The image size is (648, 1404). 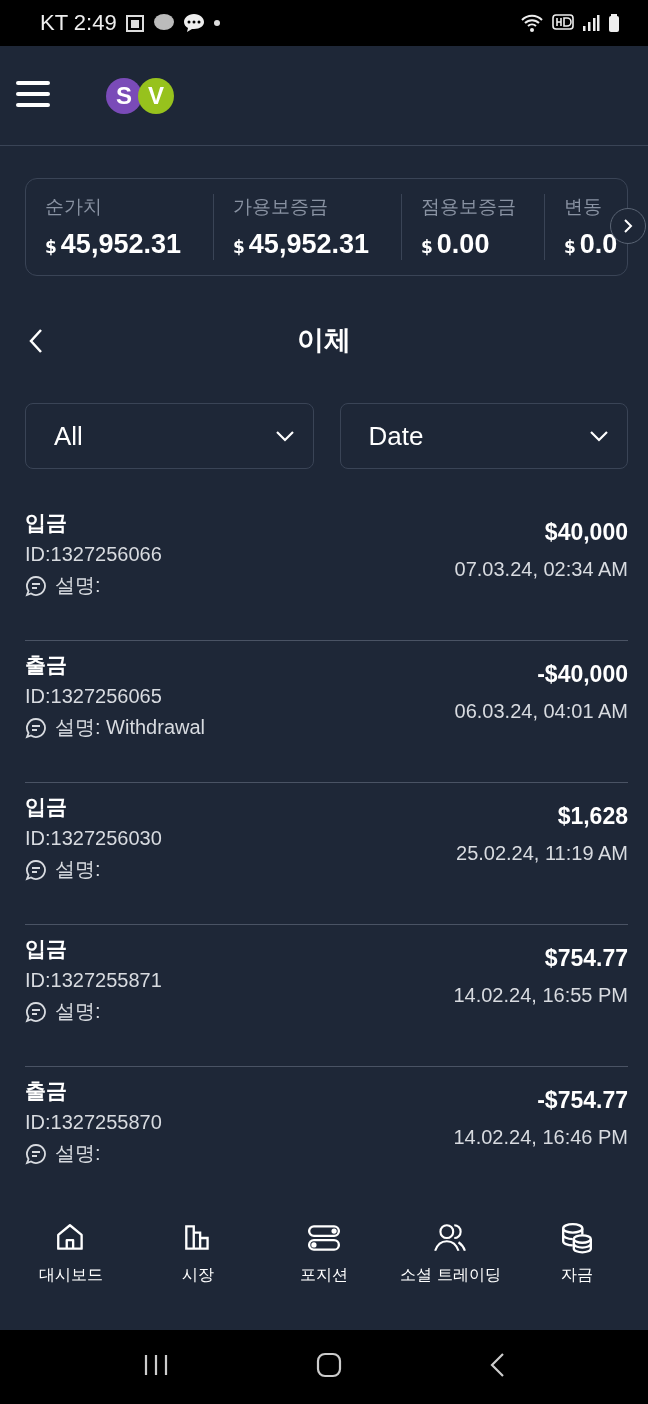 I want to click on transaction-date: 14.02.24, 16:55 PM, so click(x=540, y=996).